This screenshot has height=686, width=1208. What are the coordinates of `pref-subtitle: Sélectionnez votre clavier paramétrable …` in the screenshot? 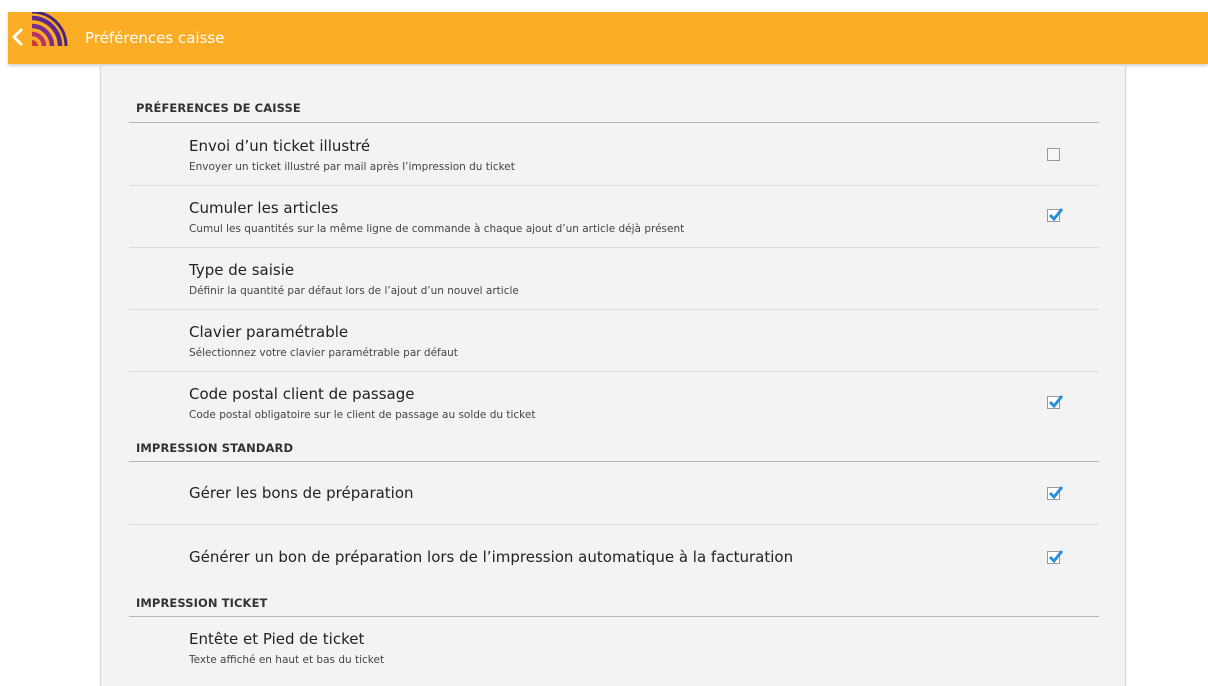 It's located at (323, 353).